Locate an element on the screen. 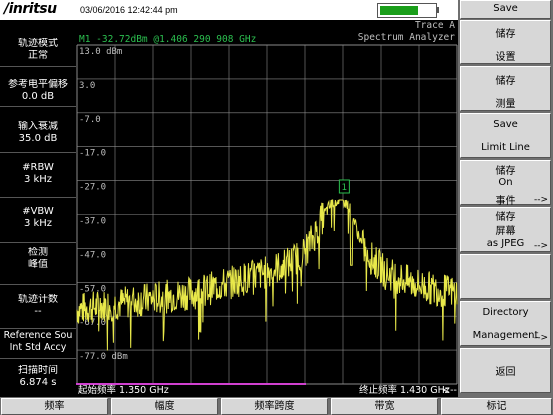  vbw-setting: #VBW 3 kHz is located at coordinates (38, 220).